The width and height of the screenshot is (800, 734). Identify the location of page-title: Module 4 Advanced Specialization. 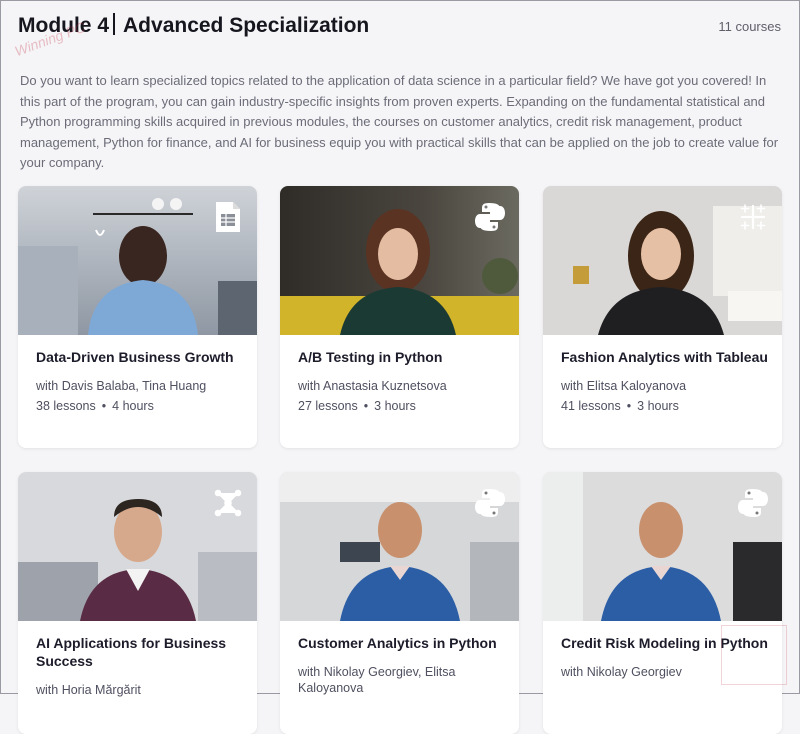
(193, 25).